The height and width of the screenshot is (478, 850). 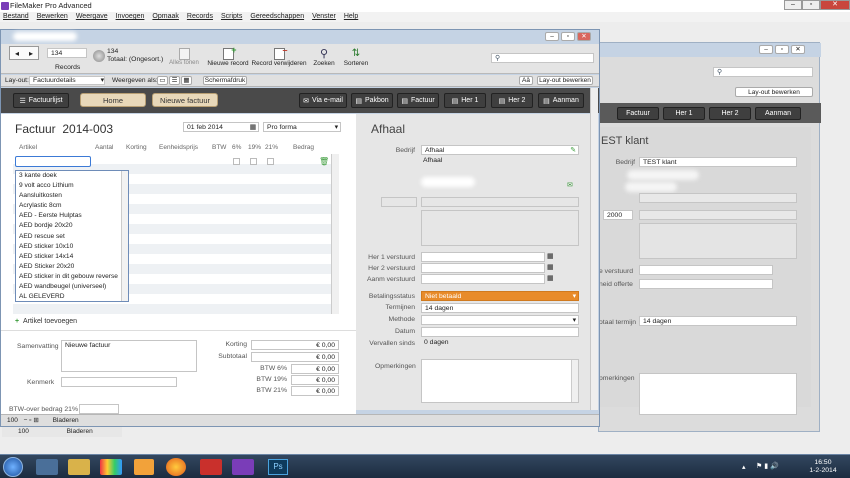 I want to click on bg-factuur-button: Factuur, so click(x=638, y=113).